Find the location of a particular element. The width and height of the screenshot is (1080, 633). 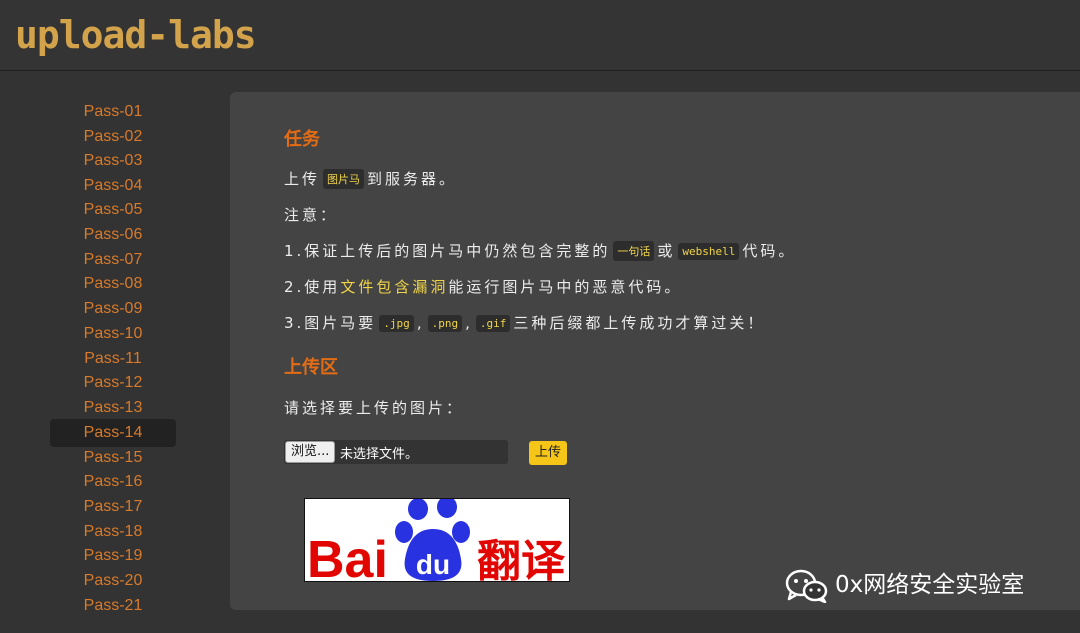

sidebar-item-pass-16: Pass-16 is located at coordinates (113, 482).